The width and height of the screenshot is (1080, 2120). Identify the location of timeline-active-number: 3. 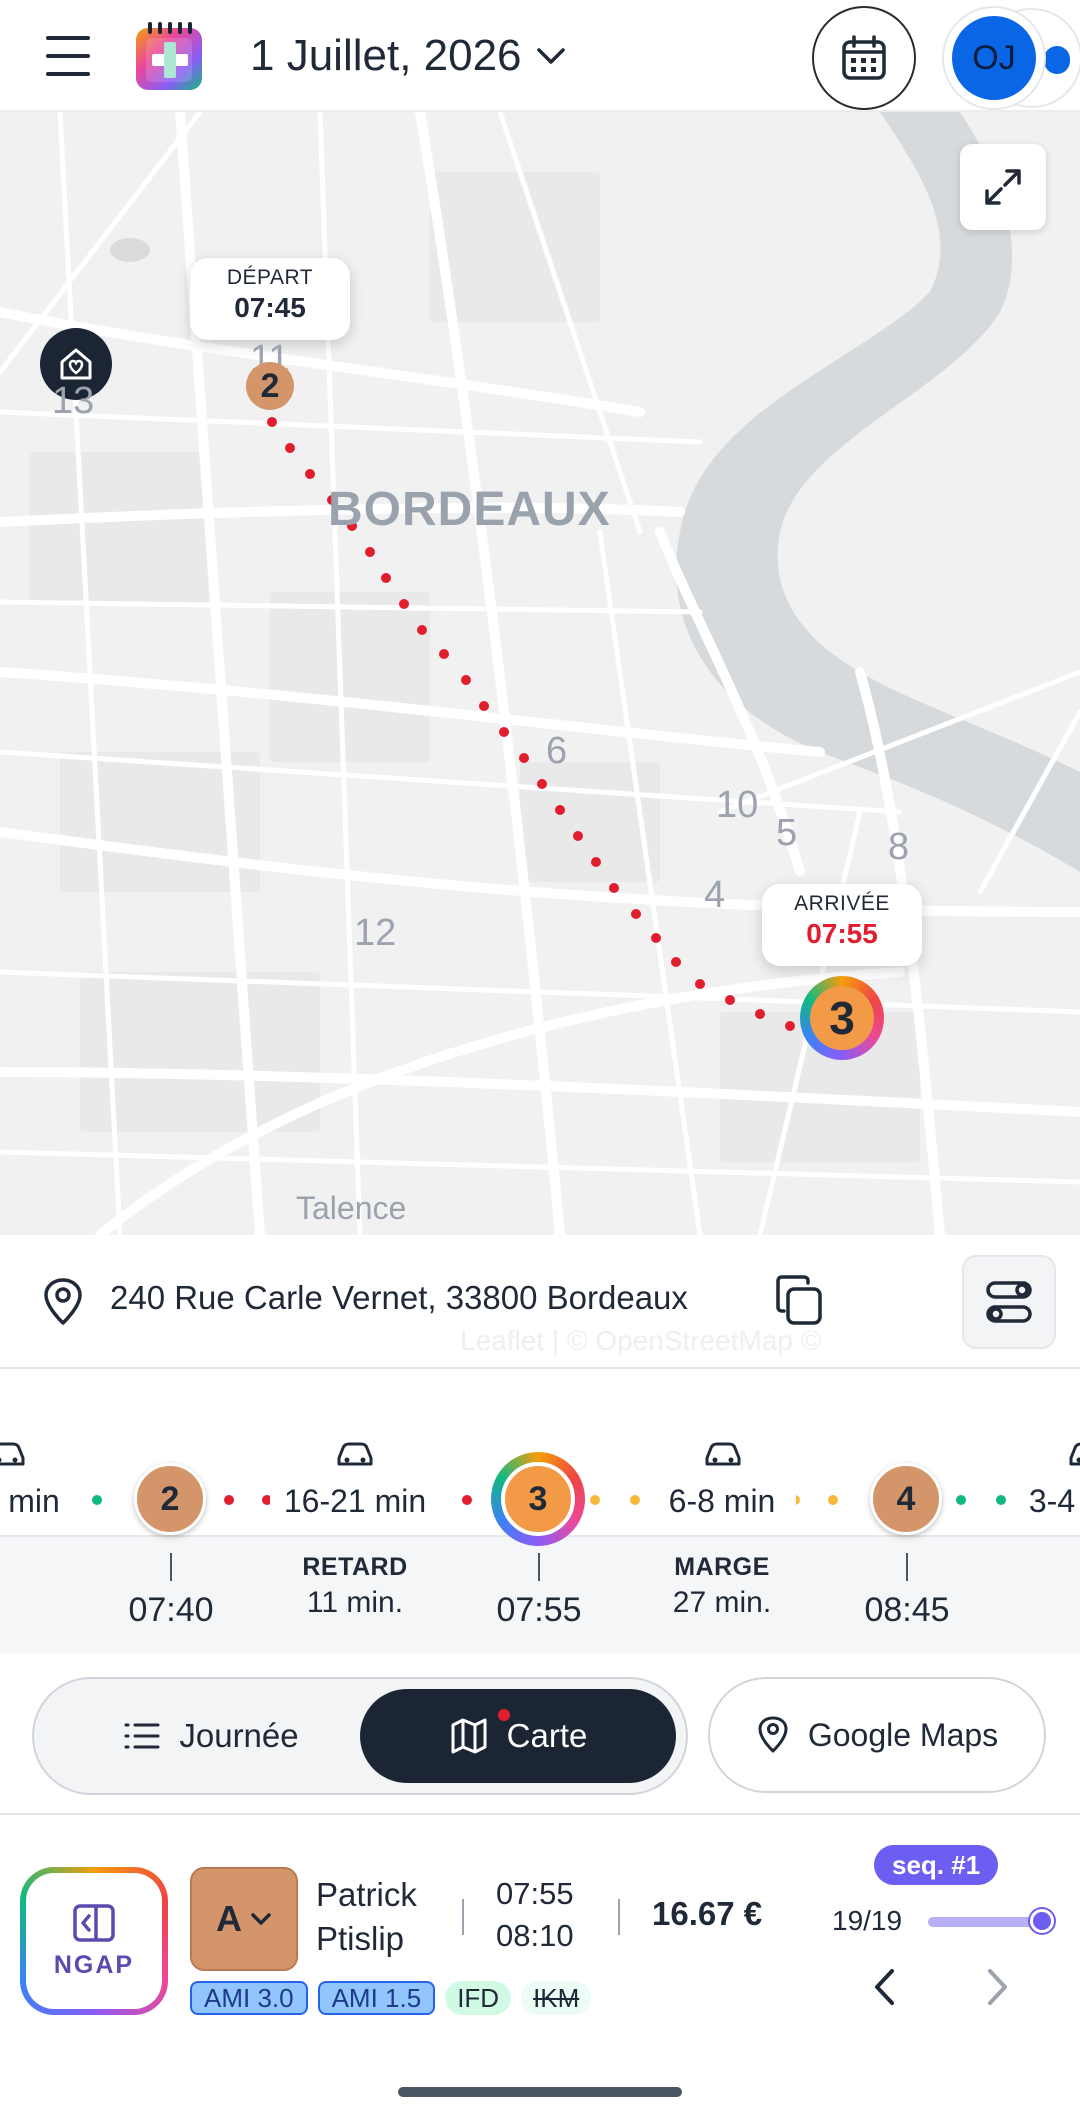
(538, 1499).